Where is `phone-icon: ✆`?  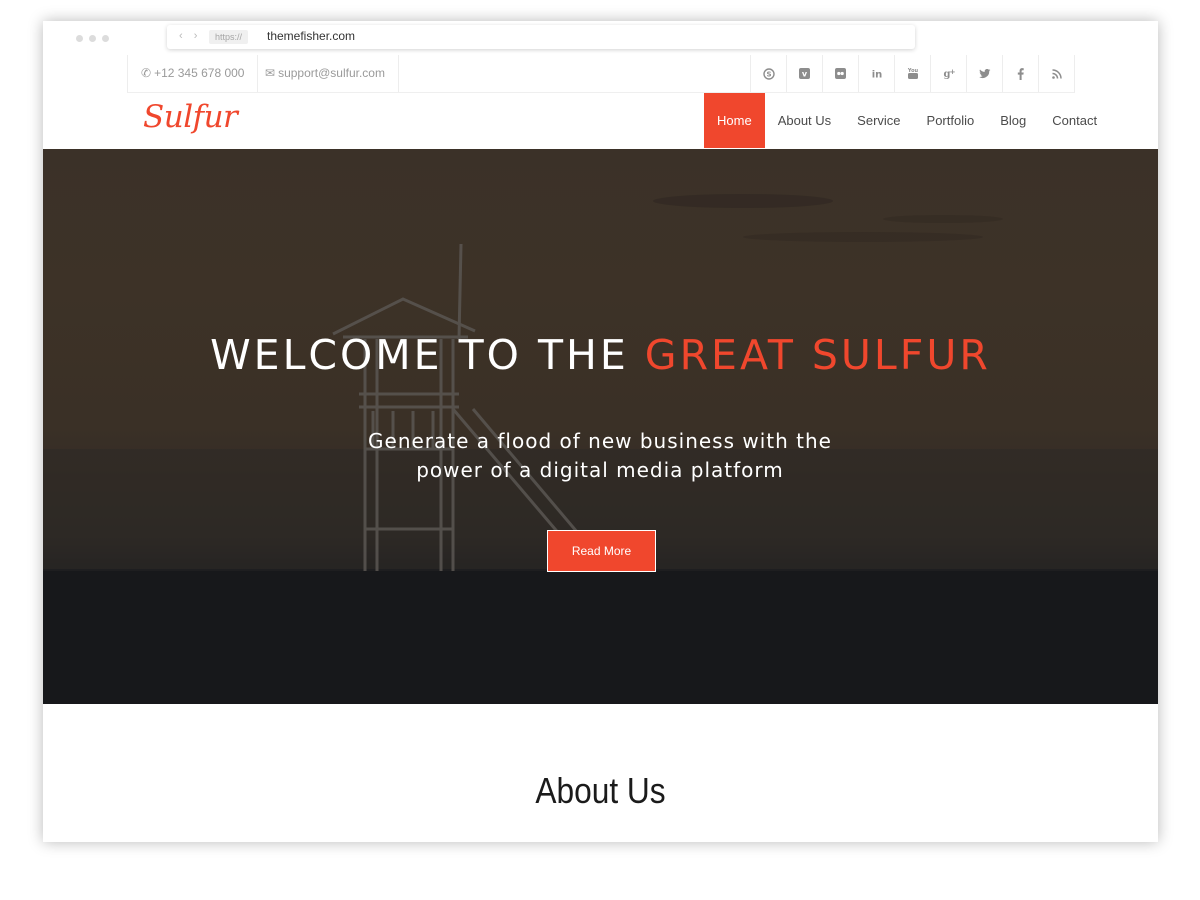
phone-icon: ✆ is located at coordinates (146, 73).